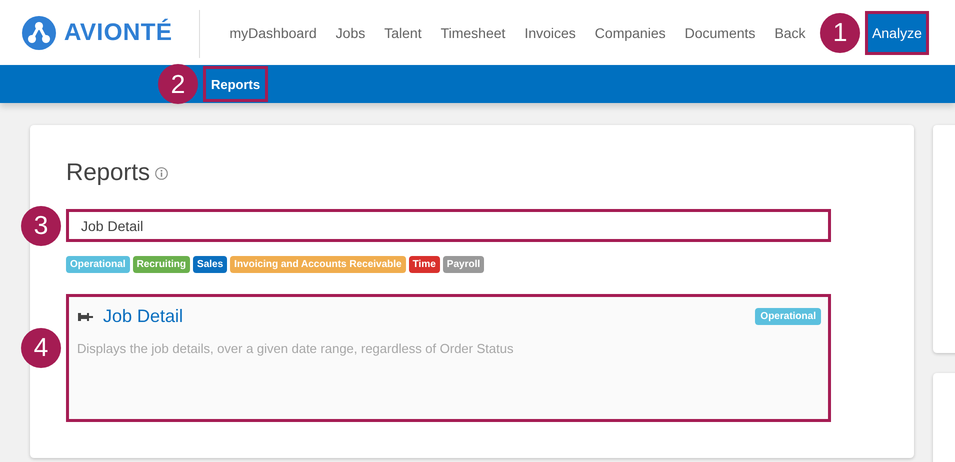 This screenshot has width=955, height=462. Describe the element at coordinates (161, 173) in the screenshot. I see `info-icon` at that location.